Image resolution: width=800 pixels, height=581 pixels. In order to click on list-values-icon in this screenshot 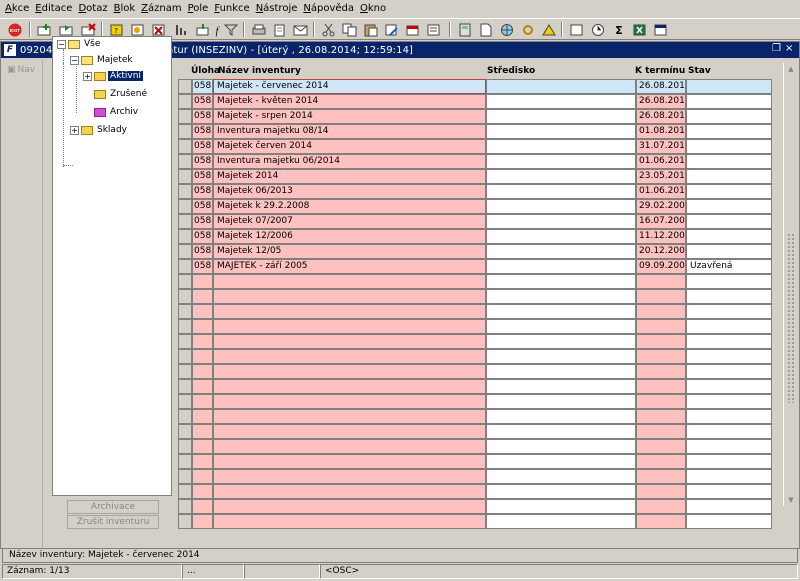, I will do `click(434, 29)`.